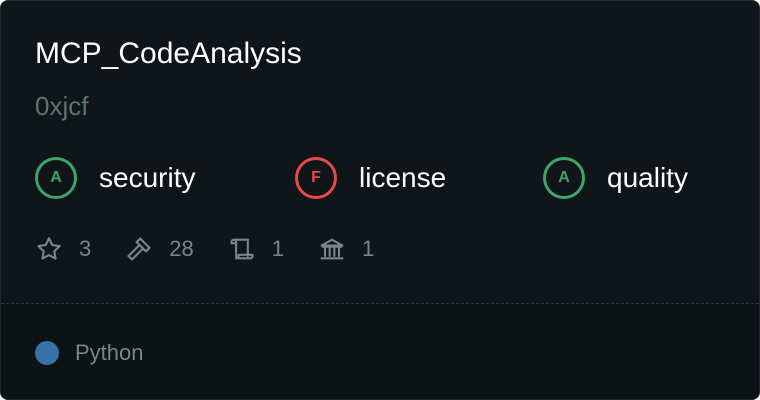 The height and width of the screenshot is (400, 760). Describe the element at coordinates (61, 106) in the screenshot. I see `repo-owner: 0xjcf` at that location.